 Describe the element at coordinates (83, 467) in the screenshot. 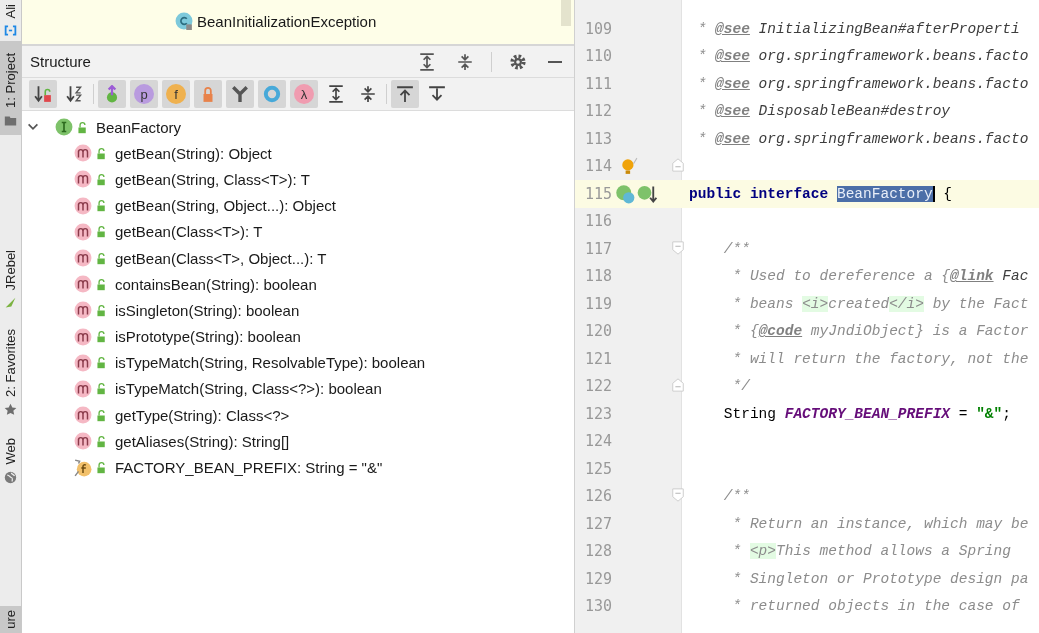

I see `field-icon` at that location.